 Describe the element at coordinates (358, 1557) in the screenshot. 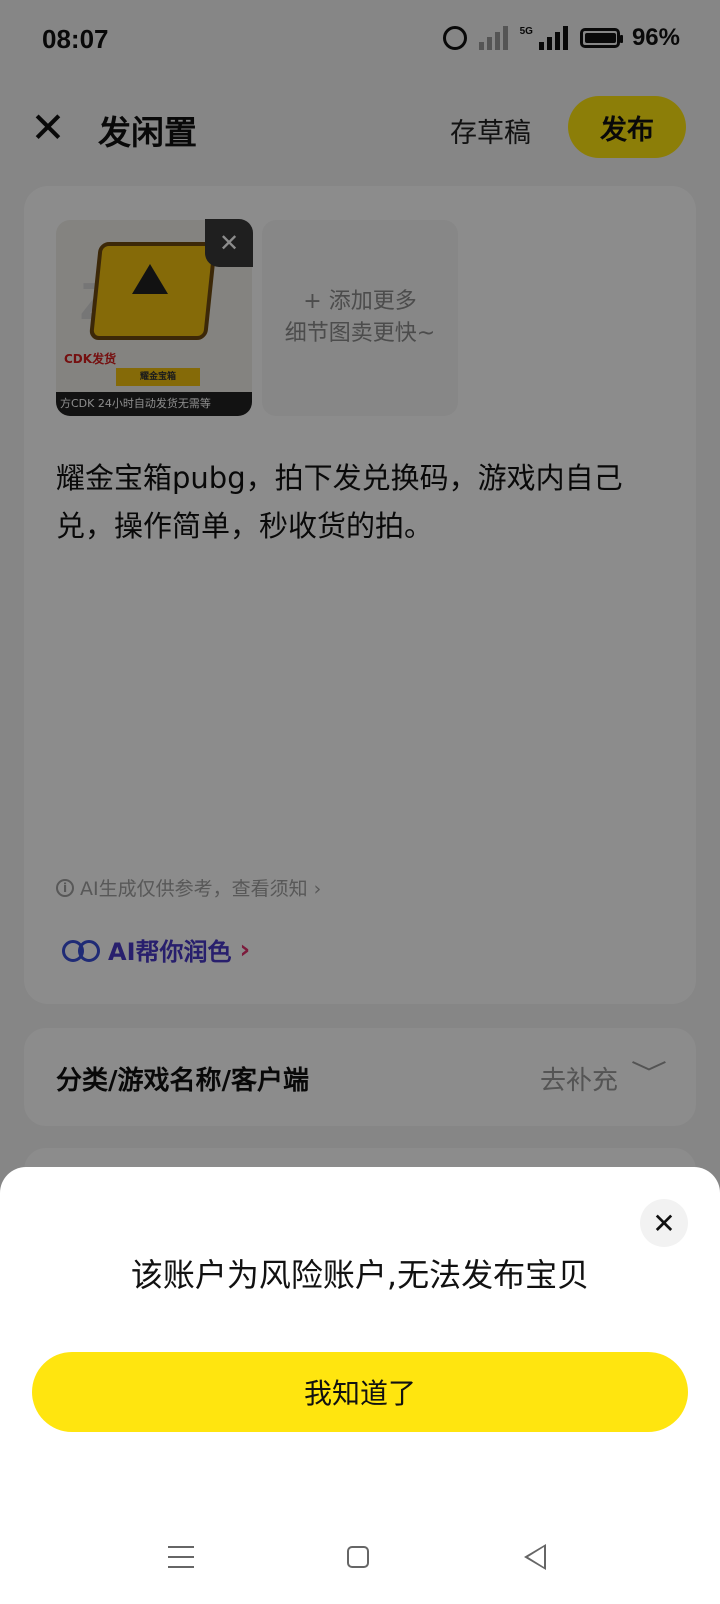

I see `home-icon` at that location.